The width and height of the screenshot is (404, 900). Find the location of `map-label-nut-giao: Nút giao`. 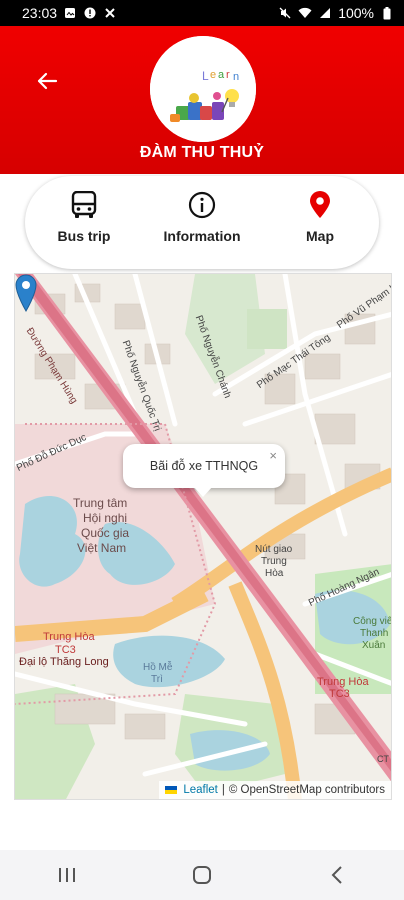

map-label-nut-giao: Nút giao is located at coordinates (274, 549).